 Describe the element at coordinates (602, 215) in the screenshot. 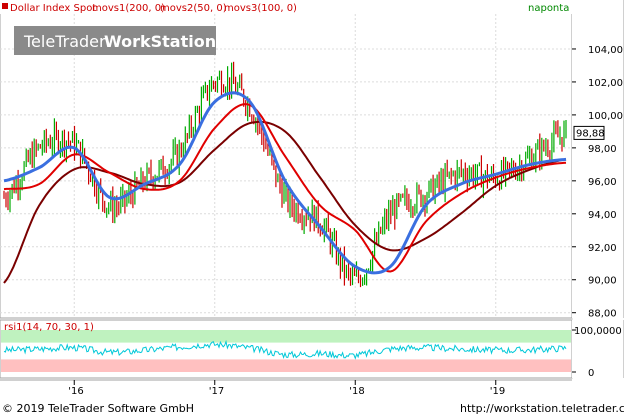

I see `y-tick-label: 94,00` at that location.